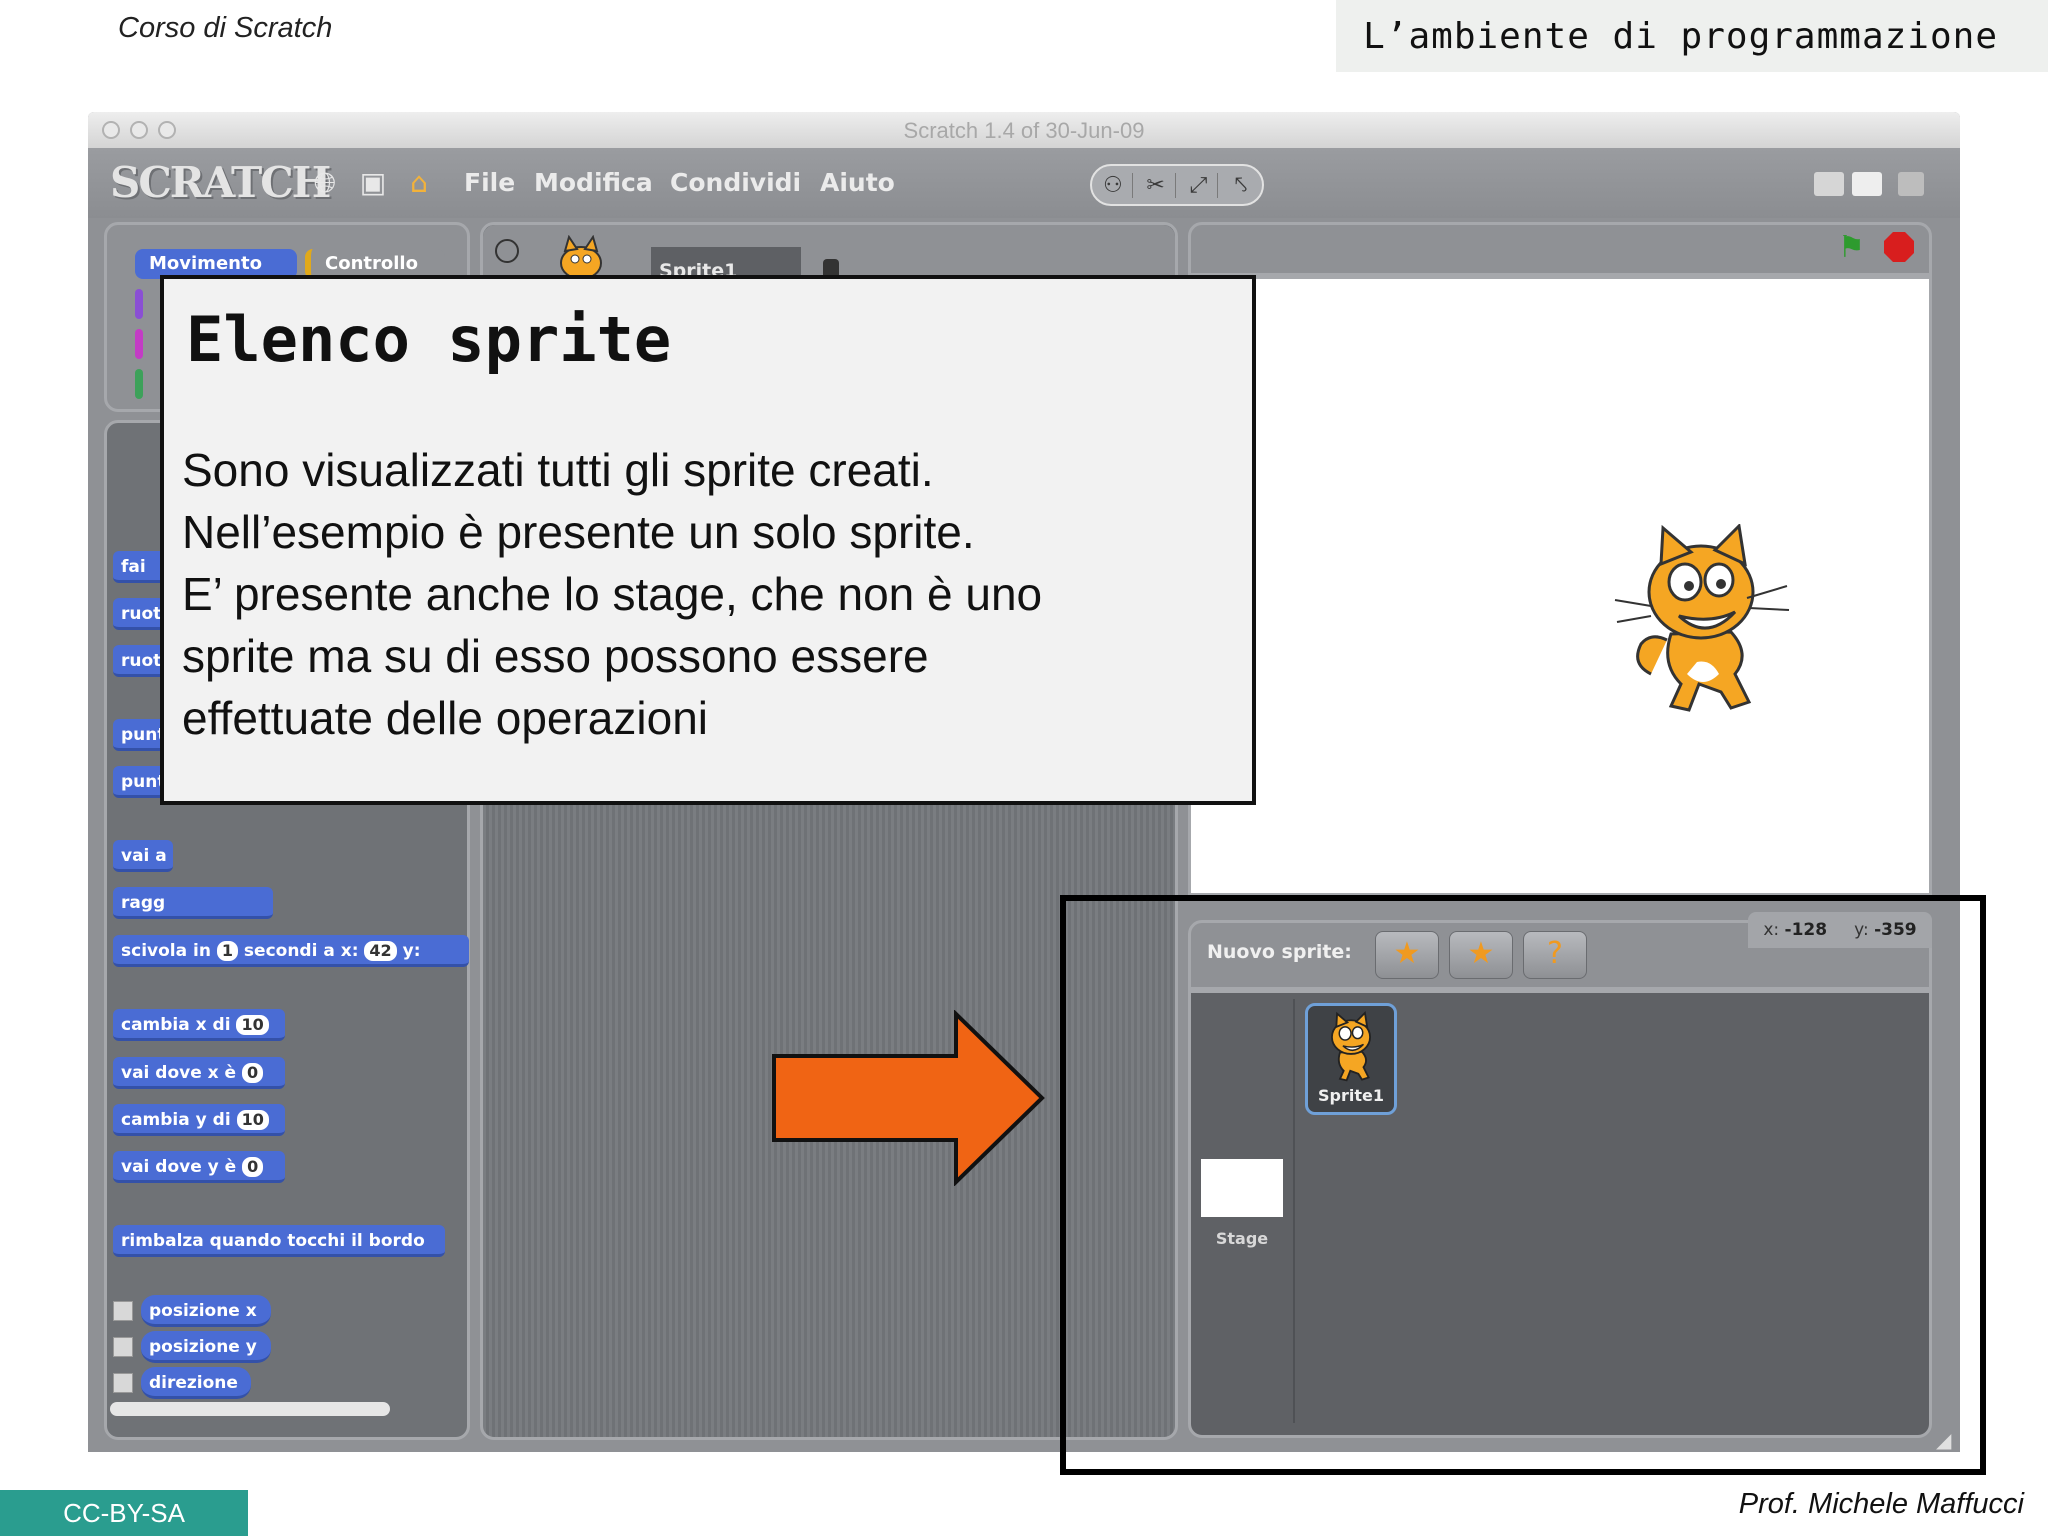 Image resolution: width=2048 pixels, height=1536 pixels. I want to click on block-scivola-mid-label: secondi a x:, so click(301, 951).